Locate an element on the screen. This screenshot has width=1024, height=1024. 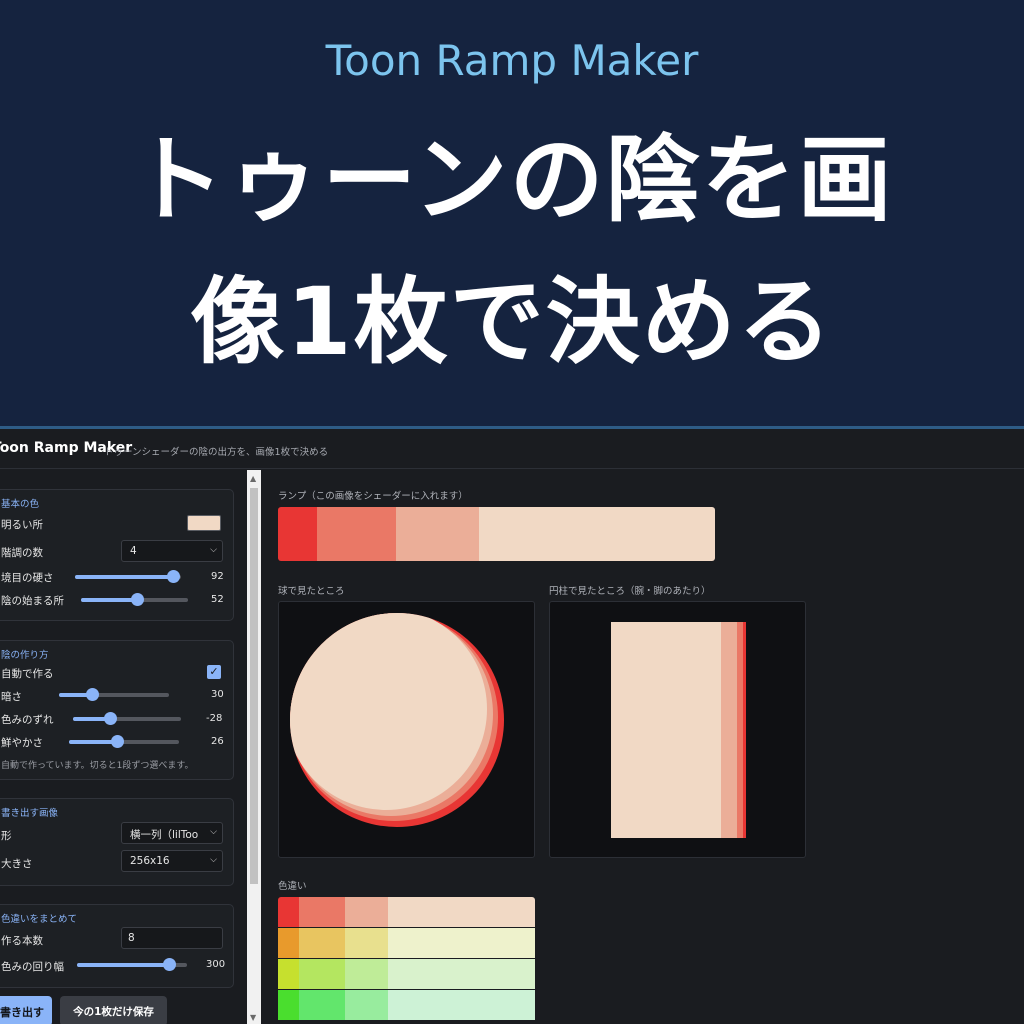
steps-label: 階調の数 is located at coordinates (22, 553).